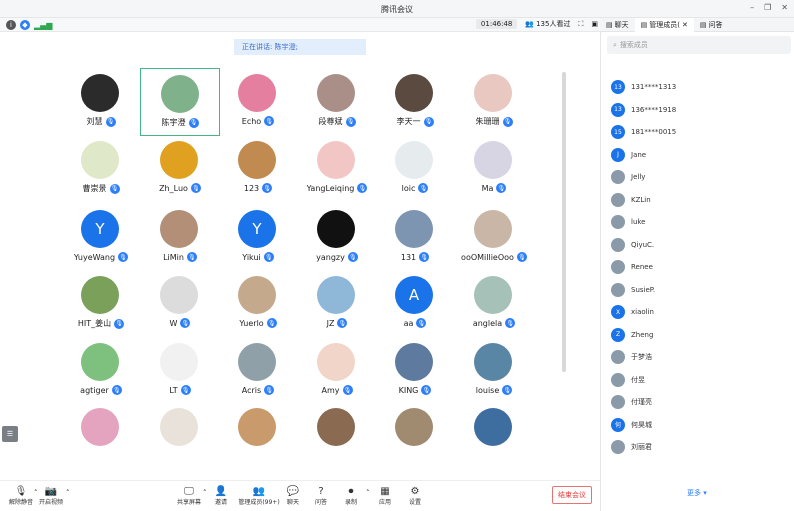 The image size is (794, 511). What do you see at coordinates (43, 25) in the screenshot?
I see `signal-icon: ▂▄▆` at bounding box center [43, 25].